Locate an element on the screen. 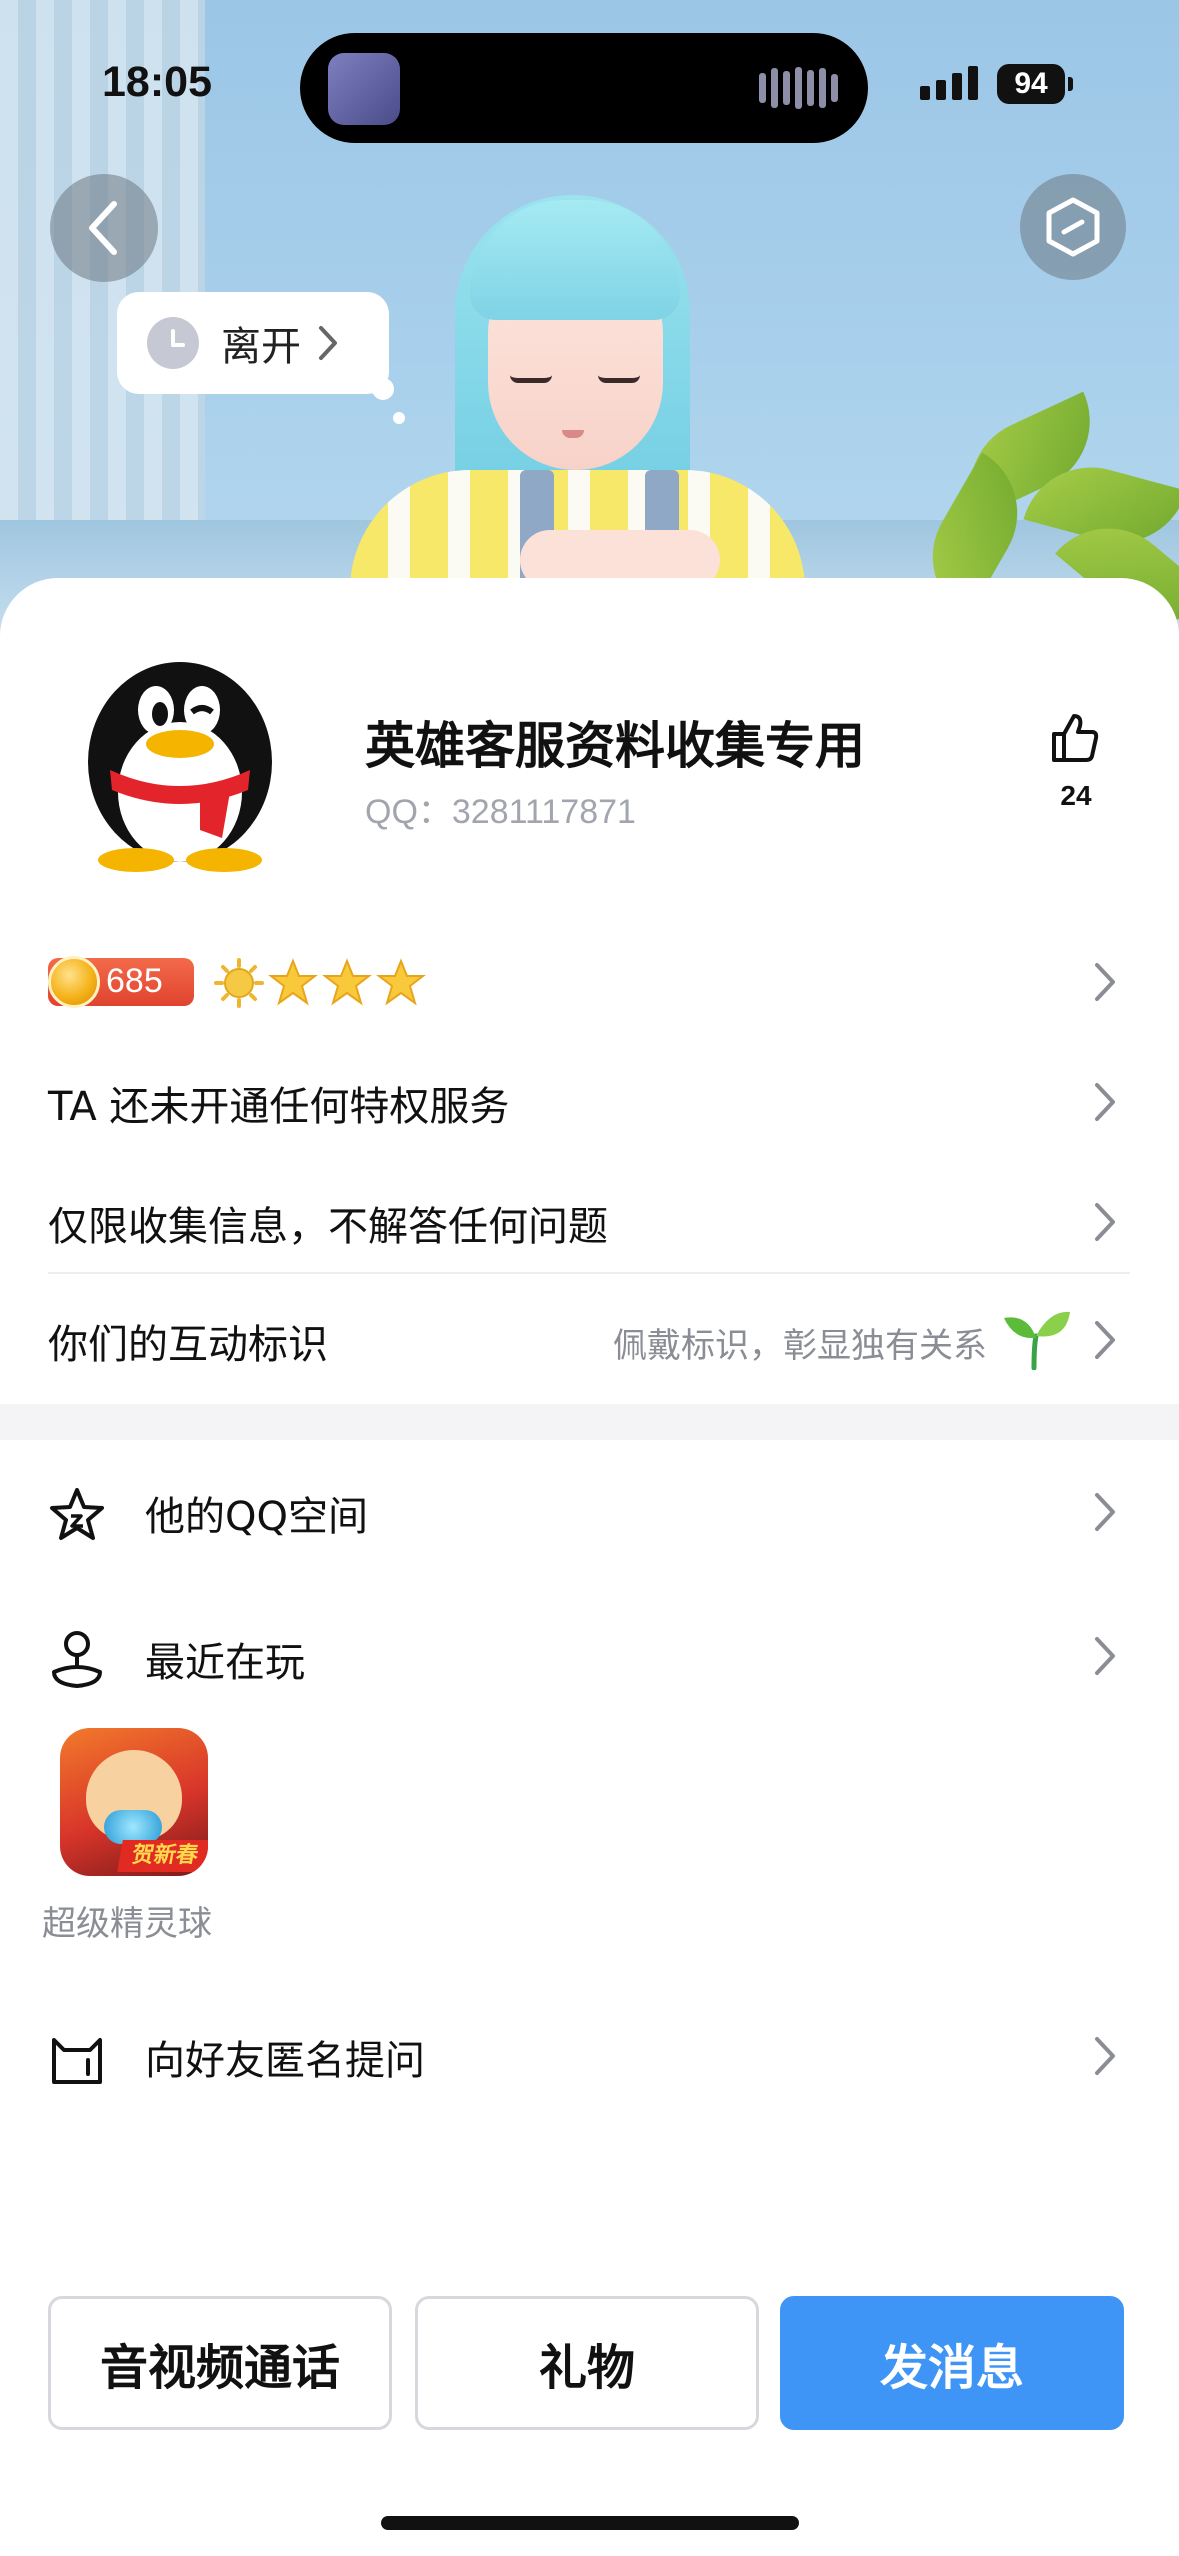 This screenshot has width=1179, height=2556. game-name: 超级精灵球 is located at coordinates (127, 1920).